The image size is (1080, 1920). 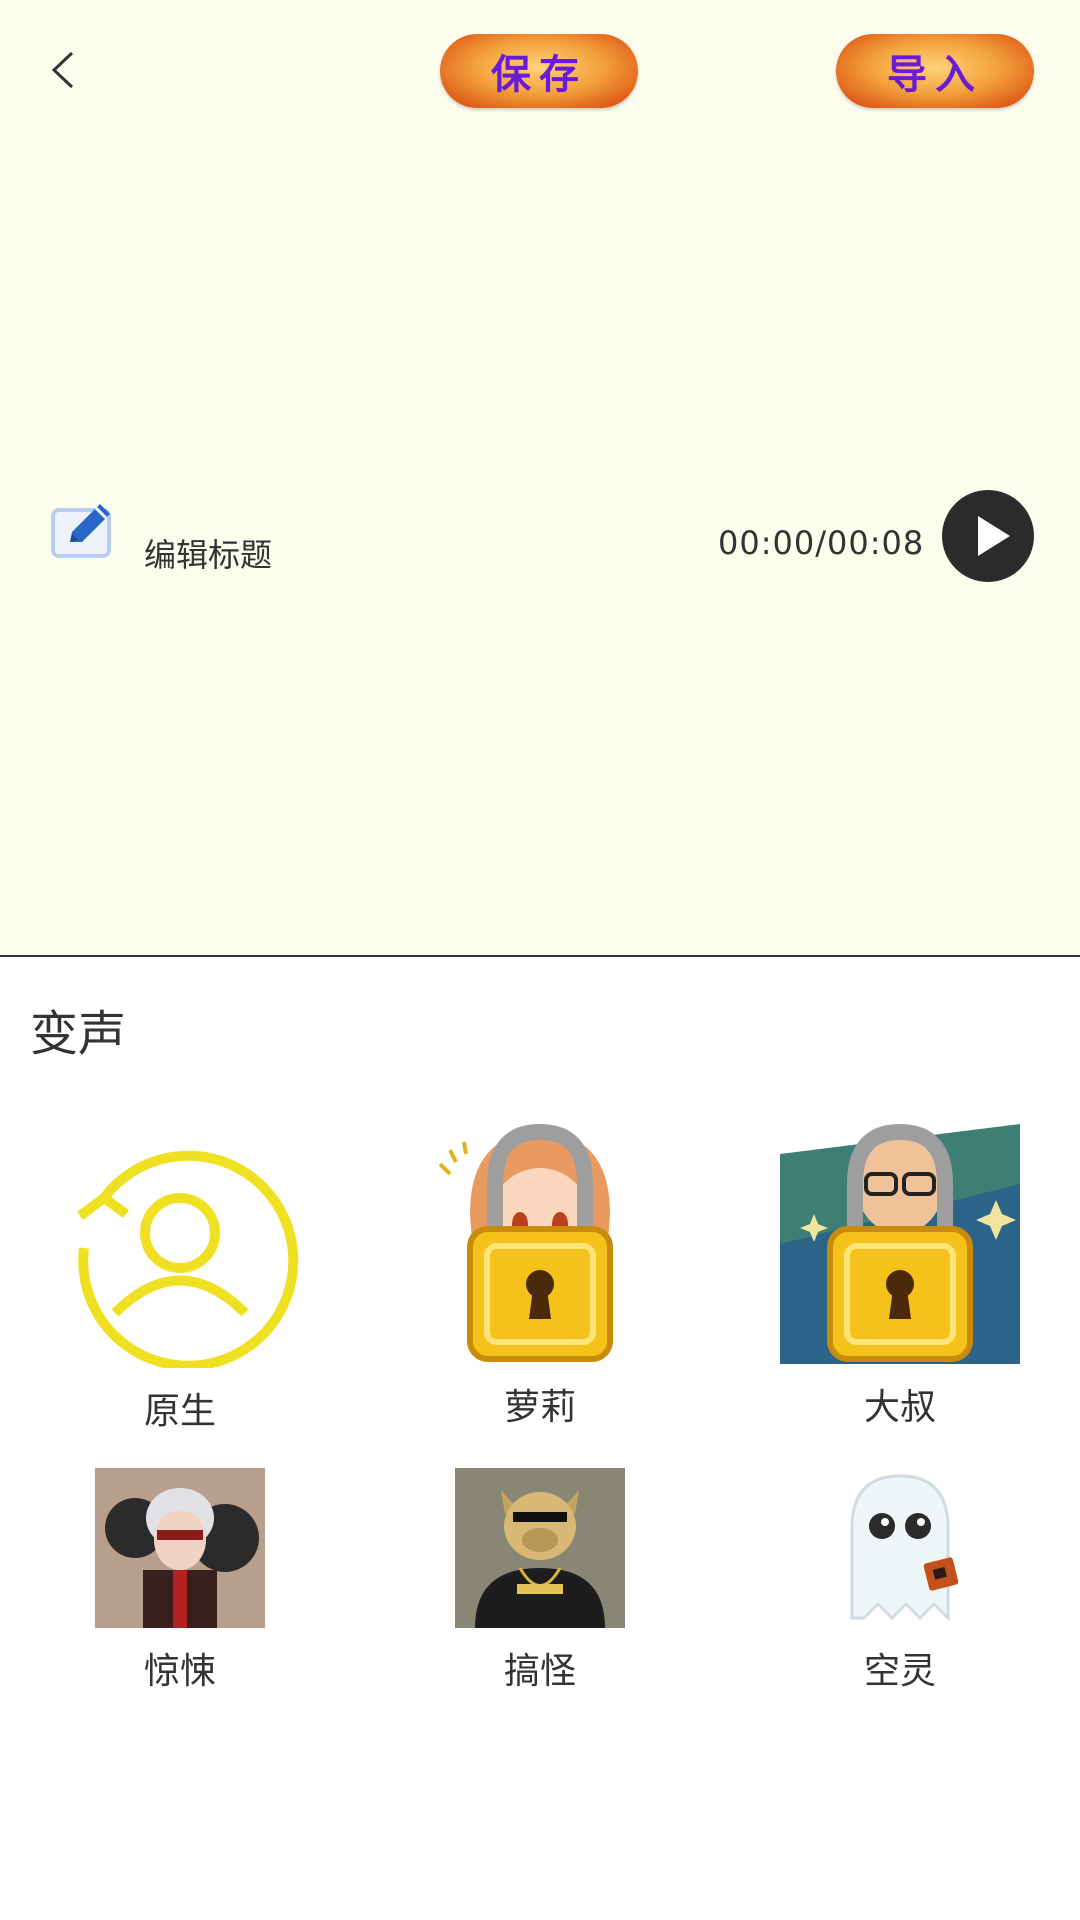 What do you see at coordinates (900, 1548) in the screenshot?
I see `ghost-avatar` at bounding box center [900, 1548].